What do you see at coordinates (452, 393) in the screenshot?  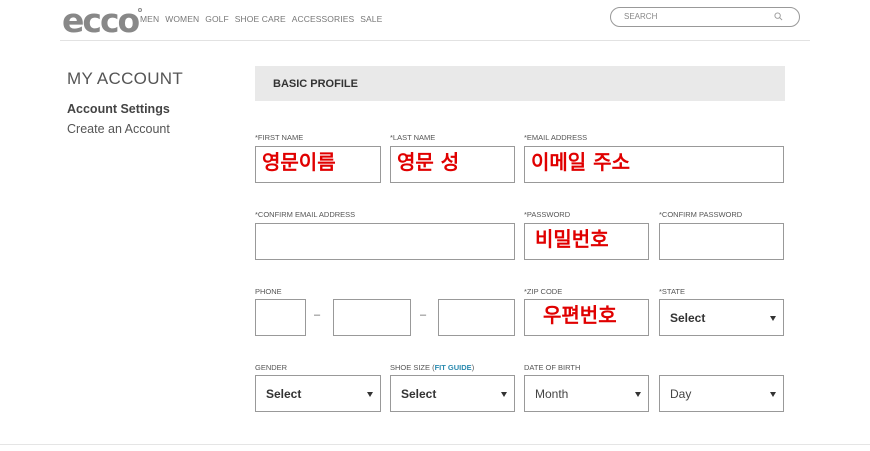 I see `shoe-size-select: Select` at bounding box center [452, 393].